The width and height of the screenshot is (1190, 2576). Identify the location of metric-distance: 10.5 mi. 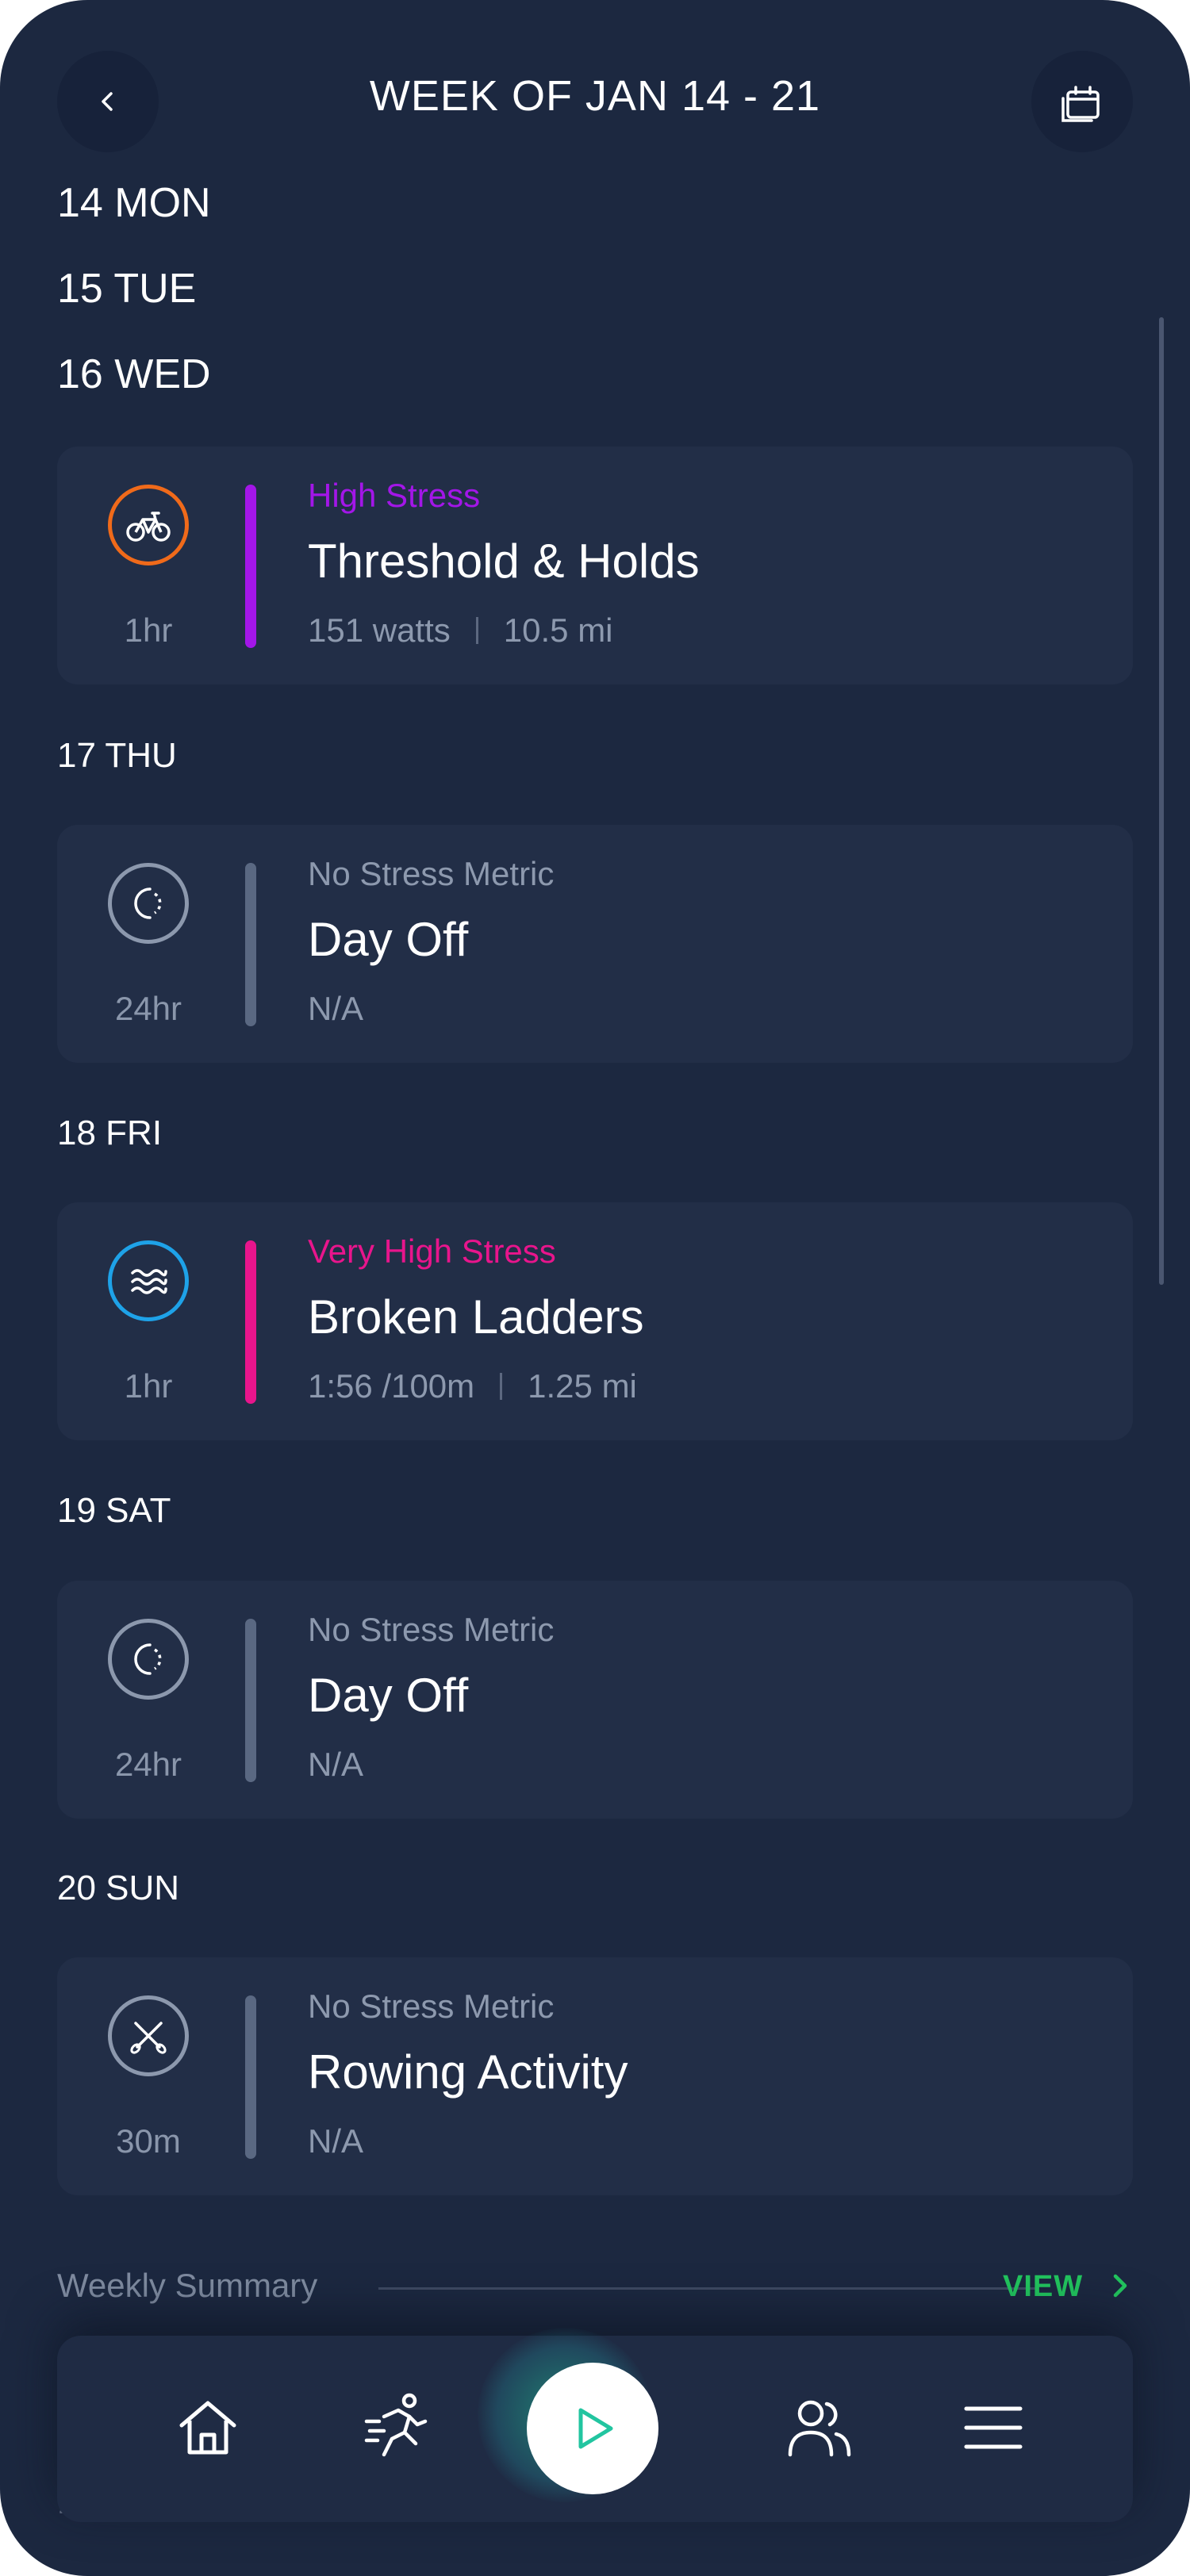
(558, 630).